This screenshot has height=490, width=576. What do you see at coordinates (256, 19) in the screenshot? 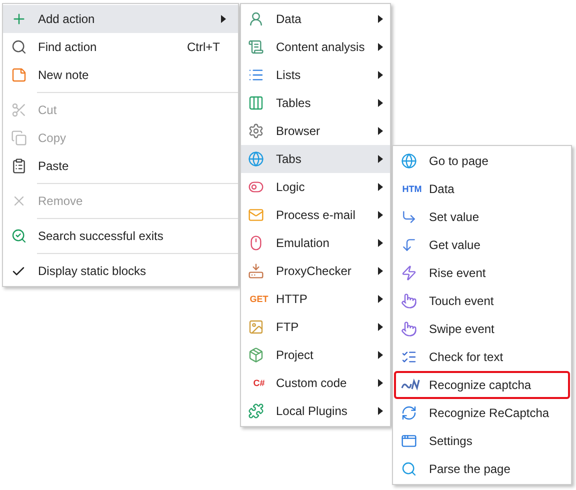
I see `person-icon` at bounding box center [256, 19].